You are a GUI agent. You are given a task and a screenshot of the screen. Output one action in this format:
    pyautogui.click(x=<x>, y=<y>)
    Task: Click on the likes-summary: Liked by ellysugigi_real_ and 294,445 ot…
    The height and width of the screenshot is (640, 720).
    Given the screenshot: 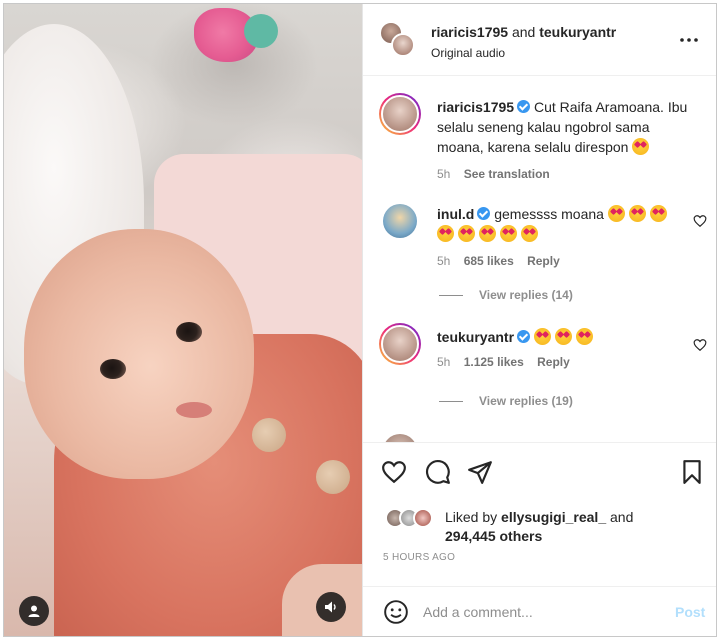 What is the action you would take?
    pyautogui.click(x=508, y=535)
    